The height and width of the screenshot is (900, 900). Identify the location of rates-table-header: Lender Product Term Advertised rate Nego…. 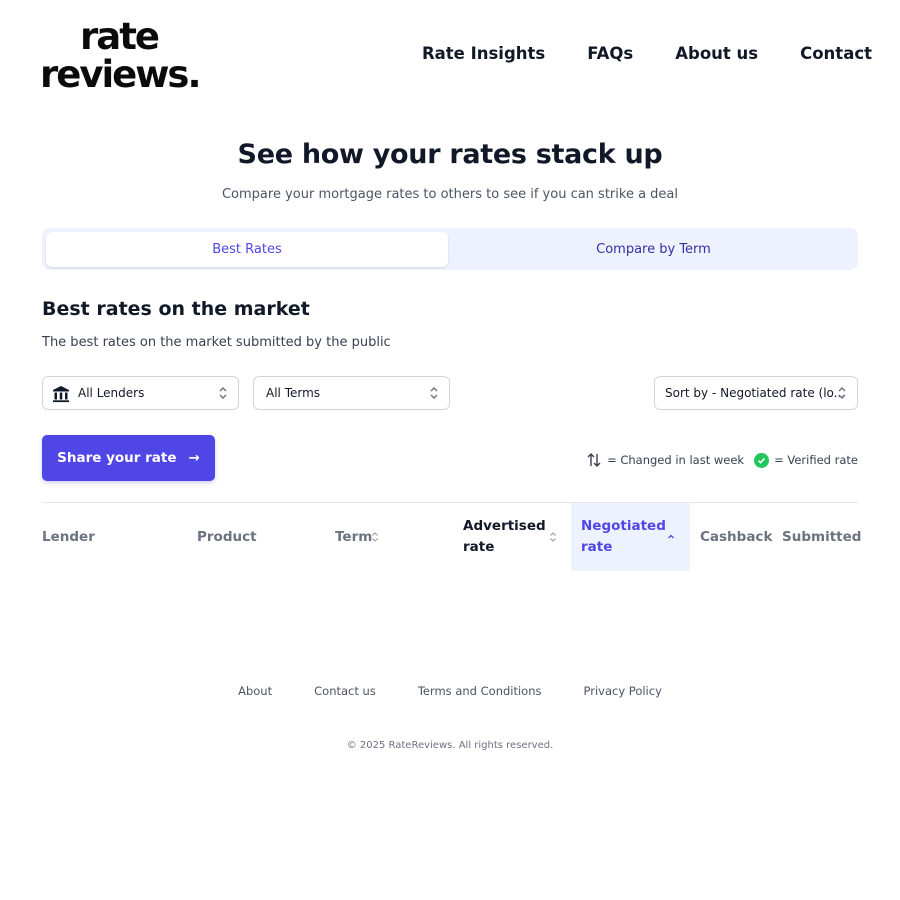
(451, 536).